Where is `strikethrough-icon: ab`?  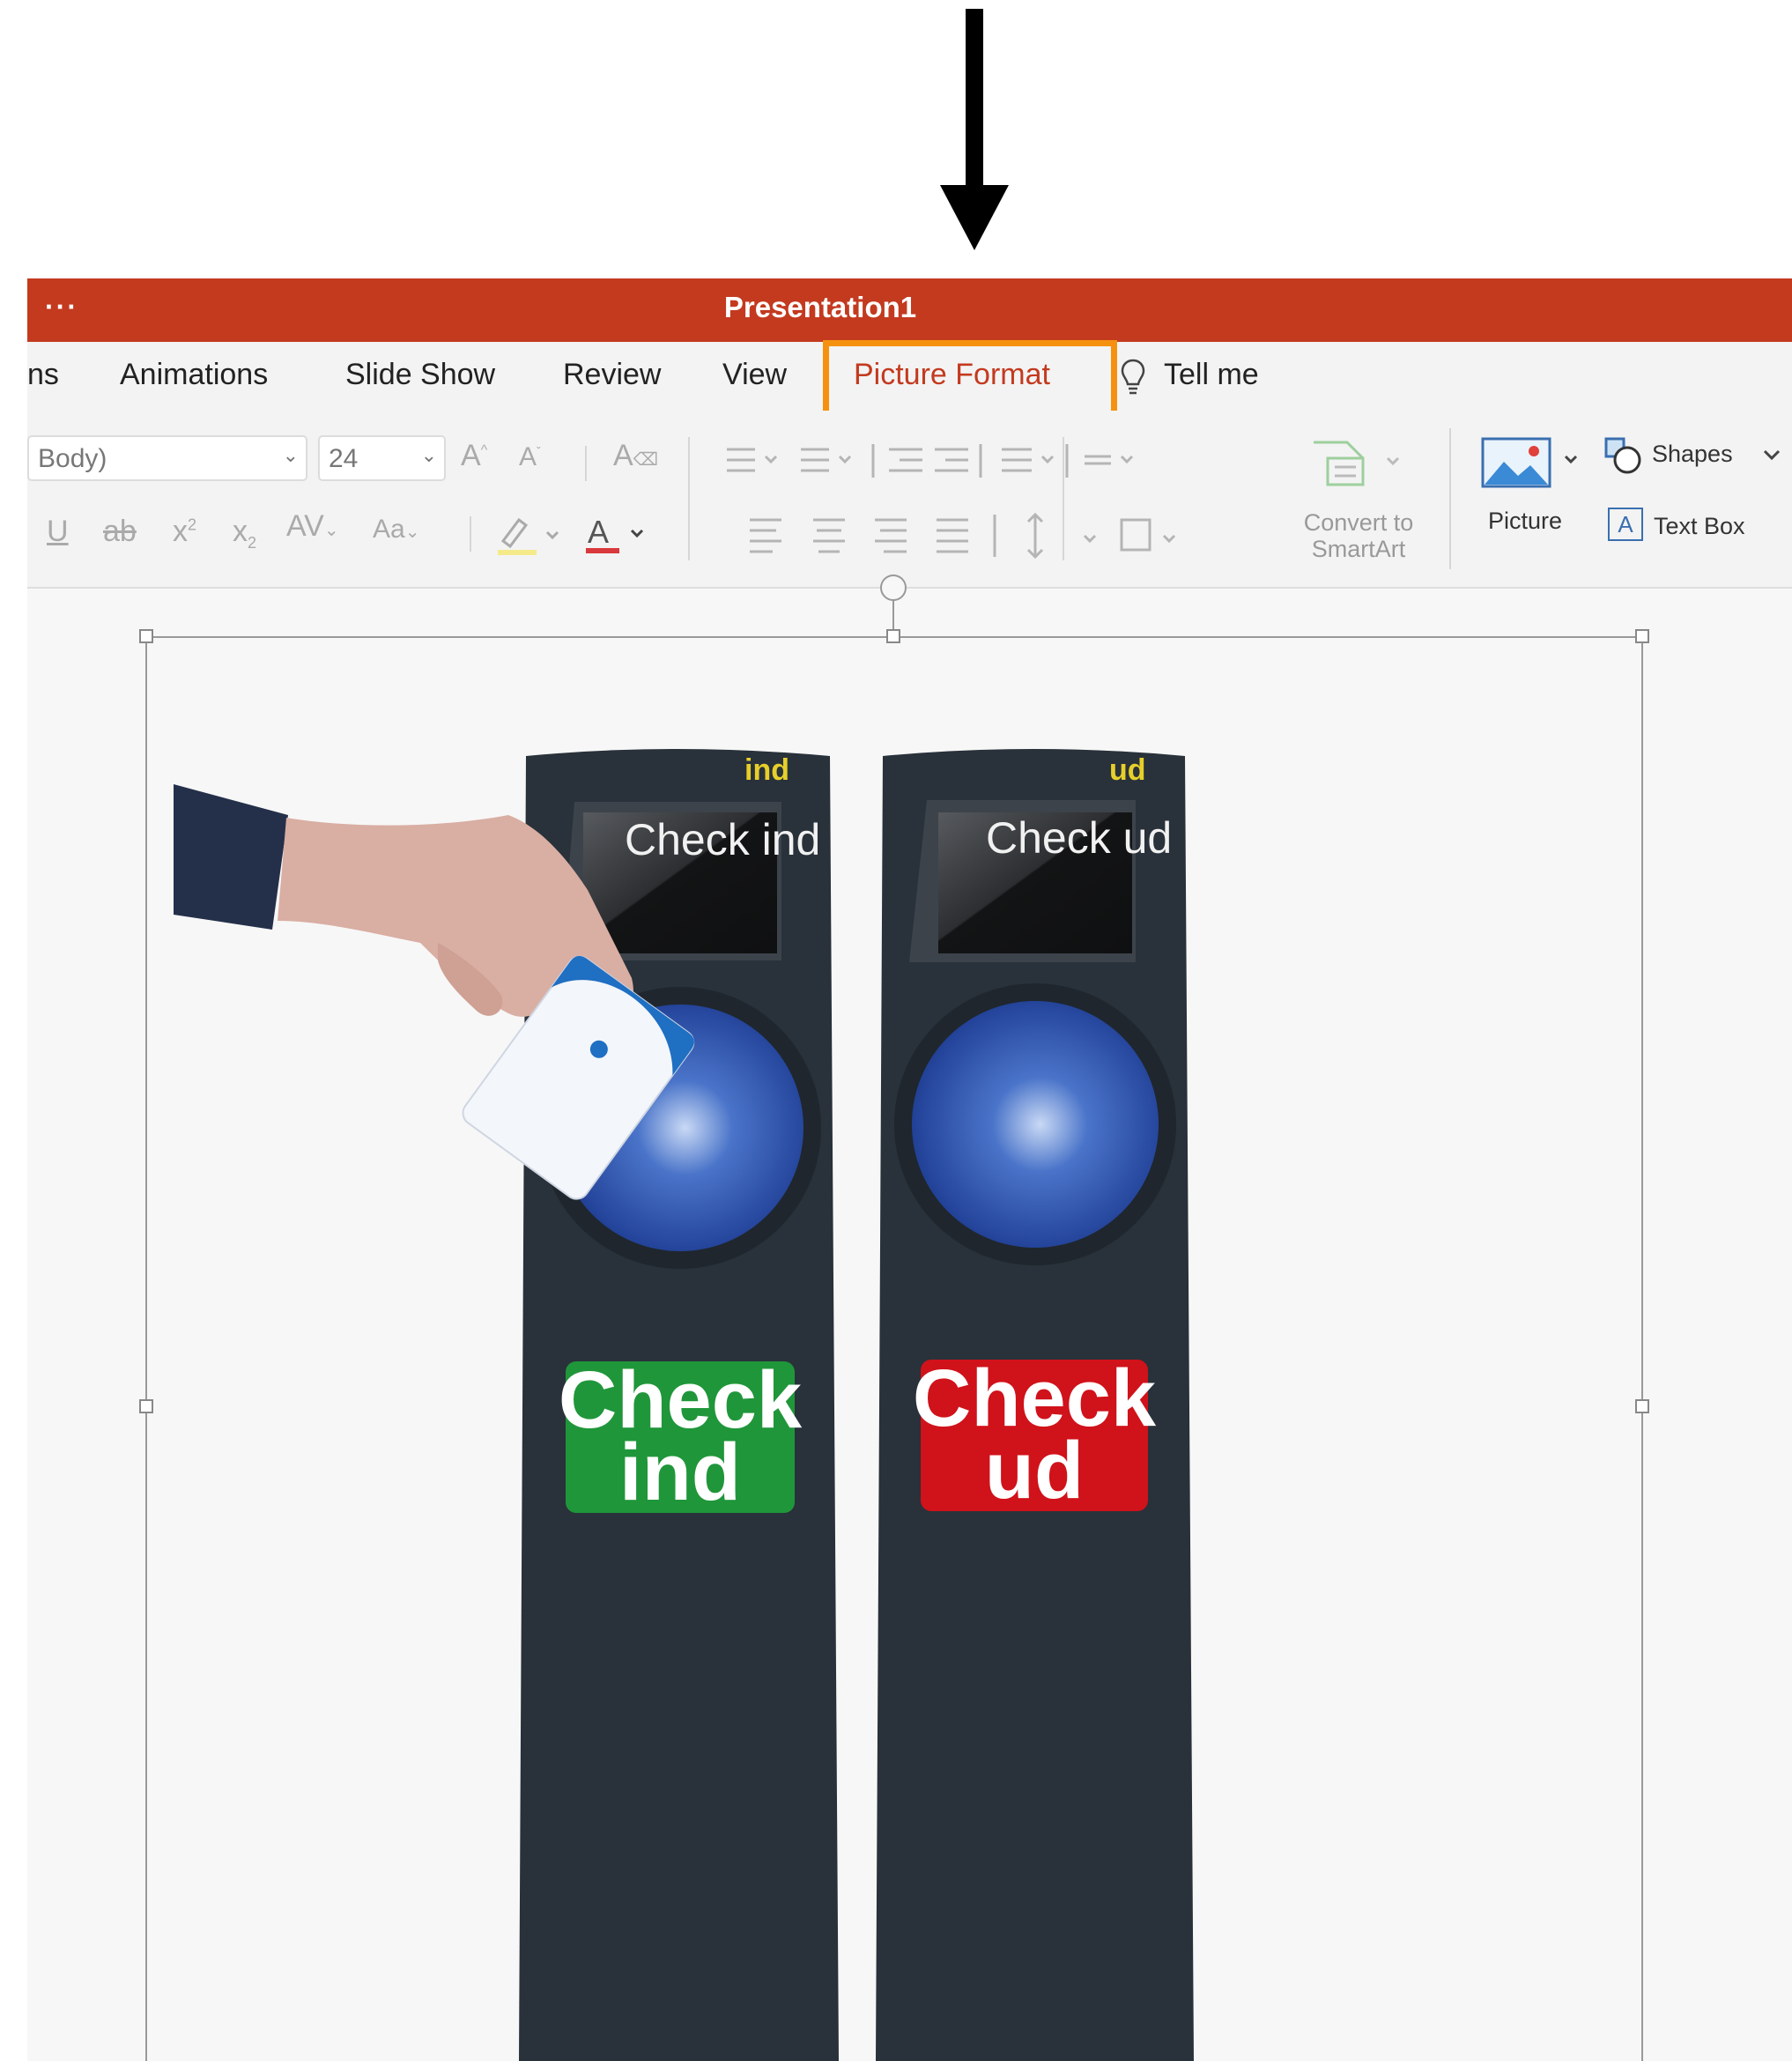 strikethrough-icon: ab is located at coordinates (120, 532).